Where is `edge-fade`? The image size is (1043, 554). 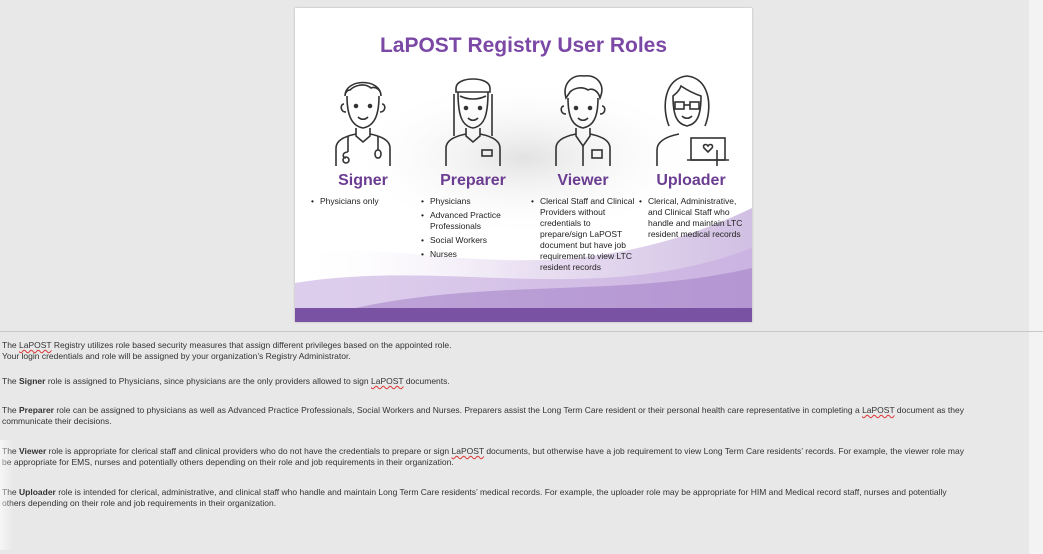 edge-fade is located at coordinates (7, 495).